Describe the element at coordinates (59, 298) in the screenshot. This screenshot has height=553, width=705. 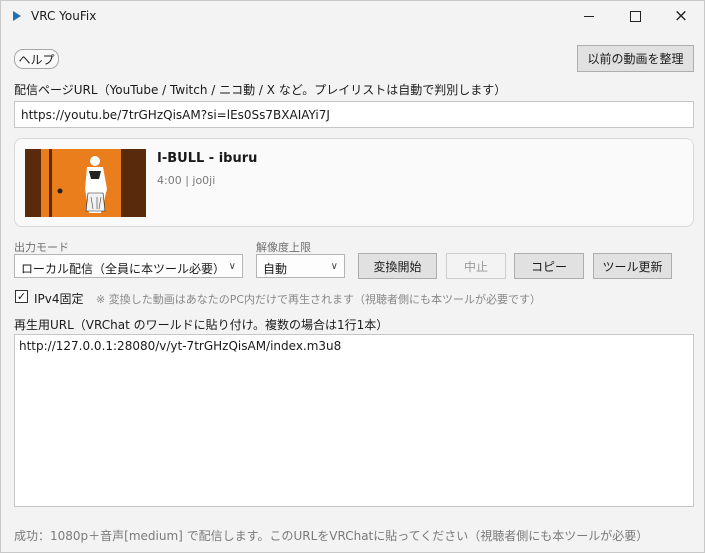
I see `ipv4-label: IPv4固定` at that location.